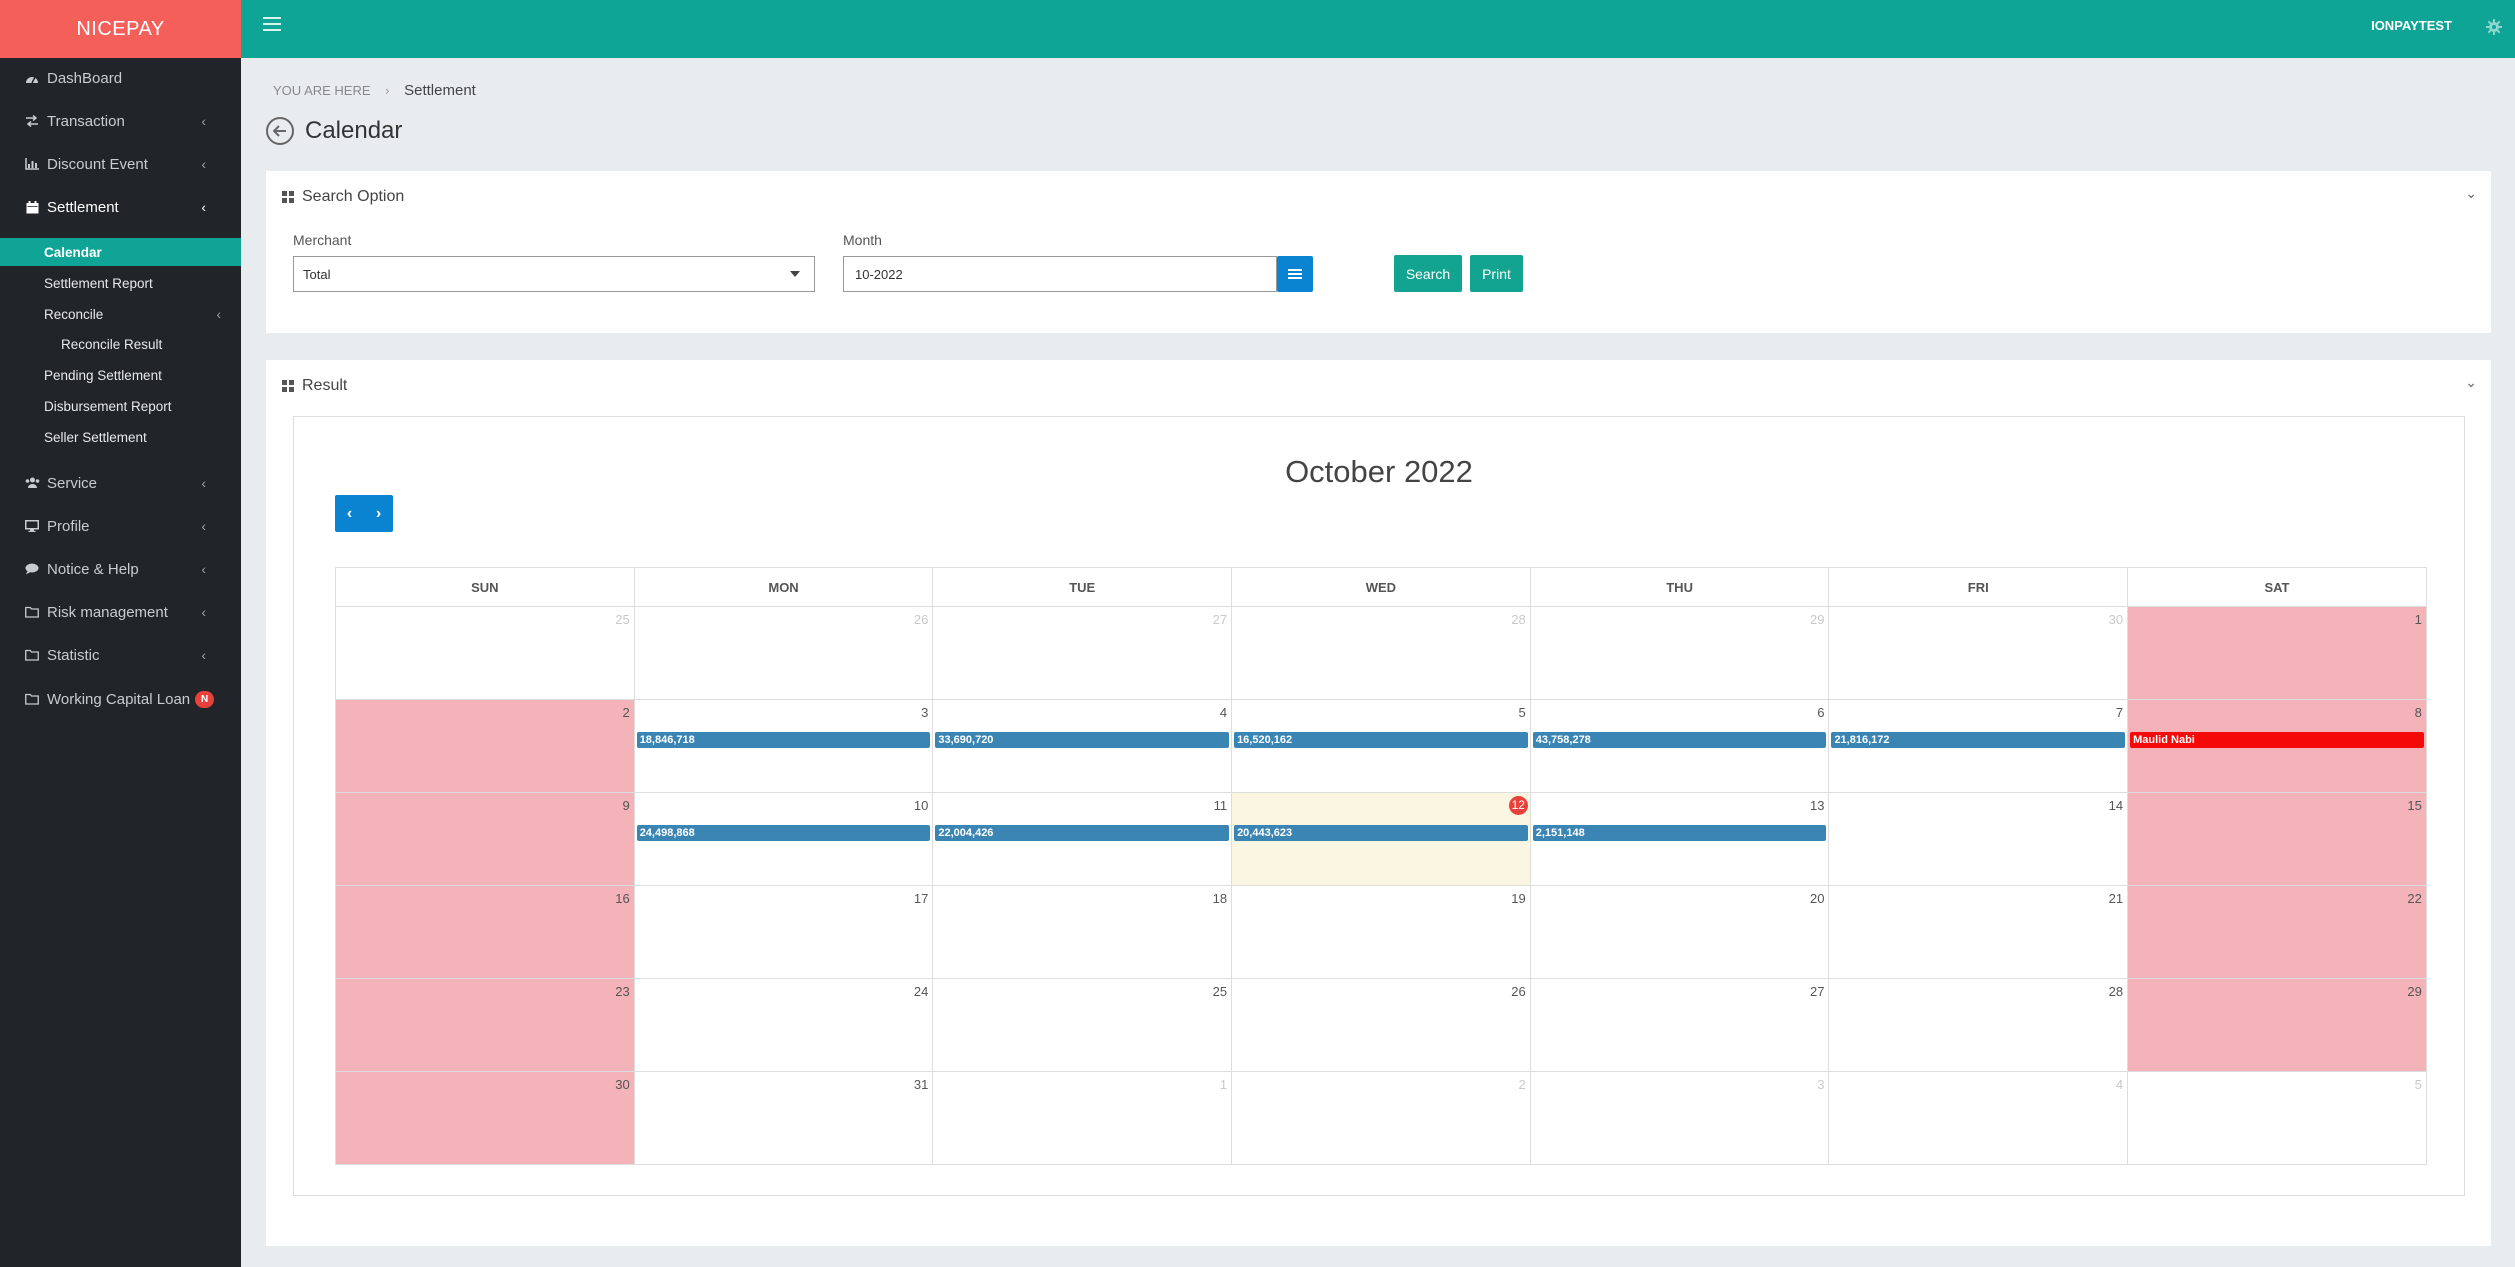  Describe the element at coordinates (120, 252) in the screenshot. I see `sidebar-subitem-calendar: Calendar` at that location.